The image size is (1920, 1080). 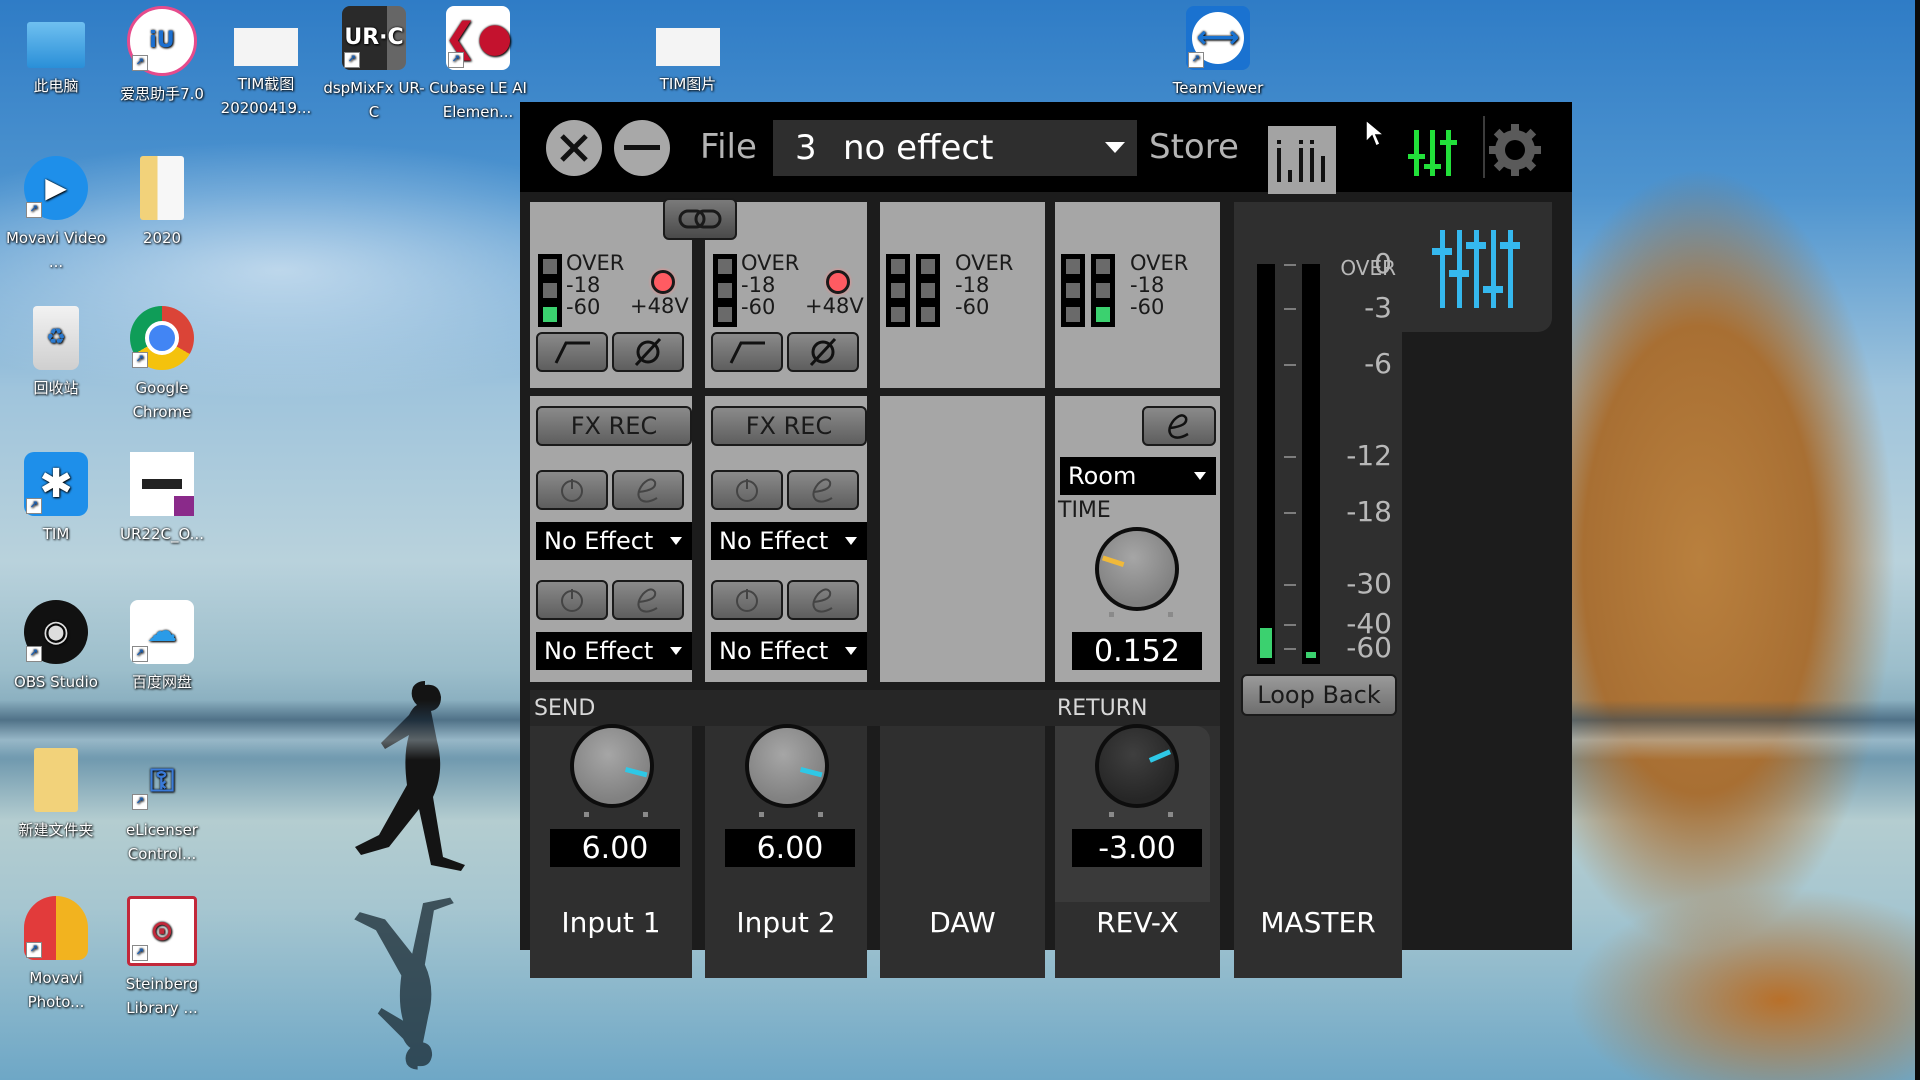 I want to click on channel-name-daw: DAW, so click(x=962, y=923).